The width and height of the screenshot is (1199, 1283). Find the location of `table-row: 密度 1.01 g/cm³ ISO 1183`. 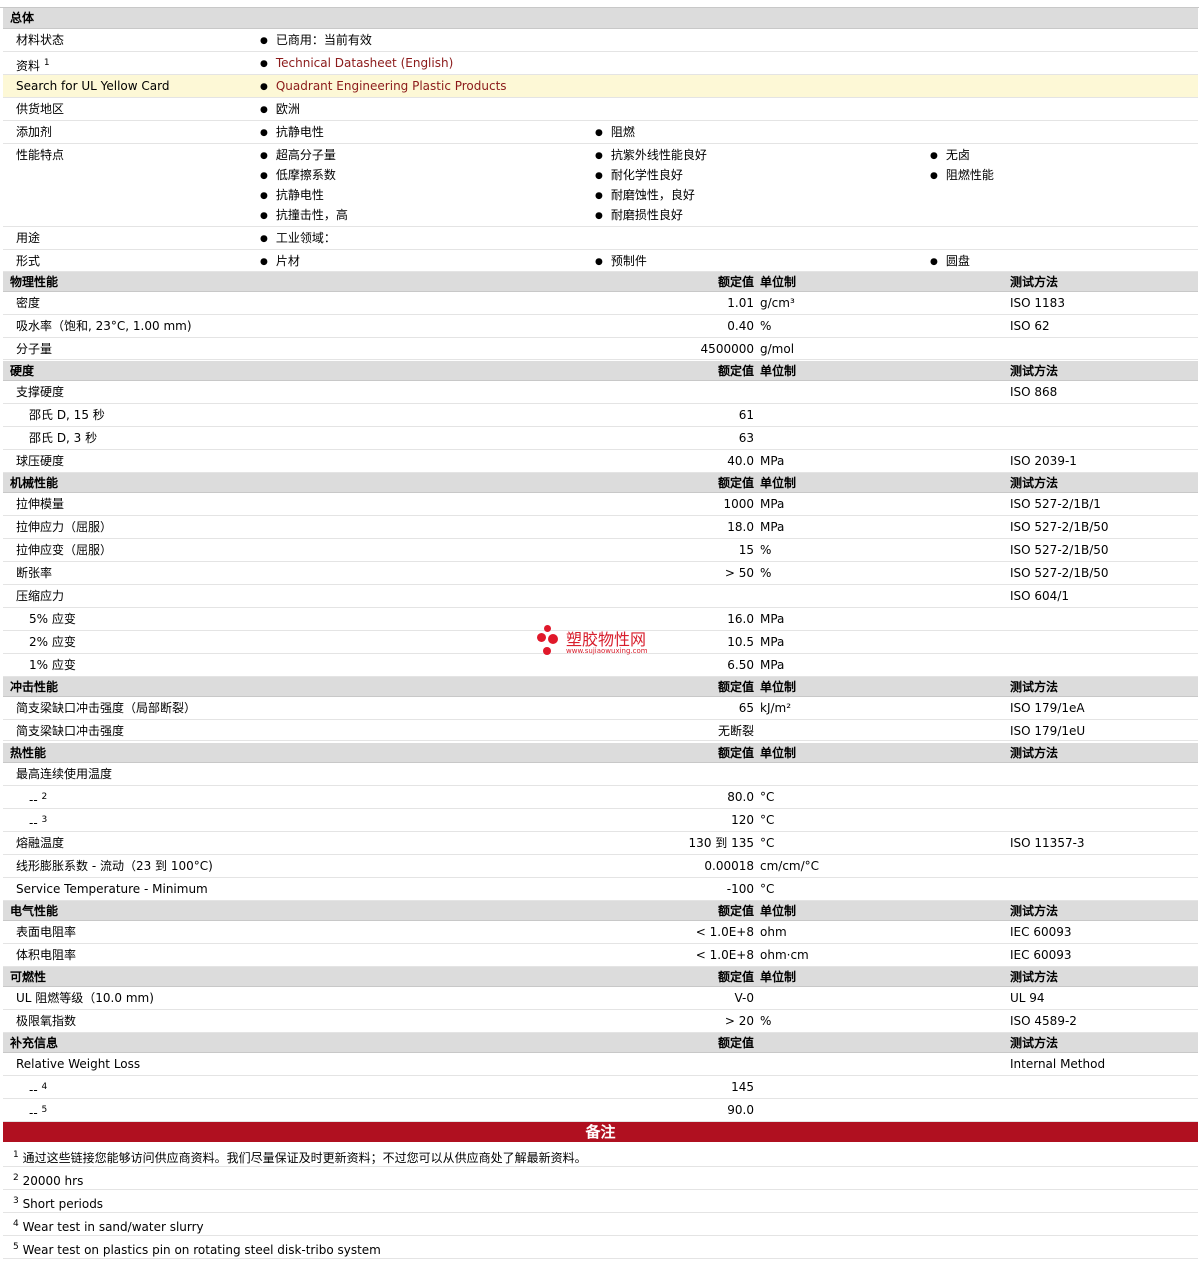

table-row: 密度 1.01 g/cm³ ISO 1183 is located at coordinates (600, 303).